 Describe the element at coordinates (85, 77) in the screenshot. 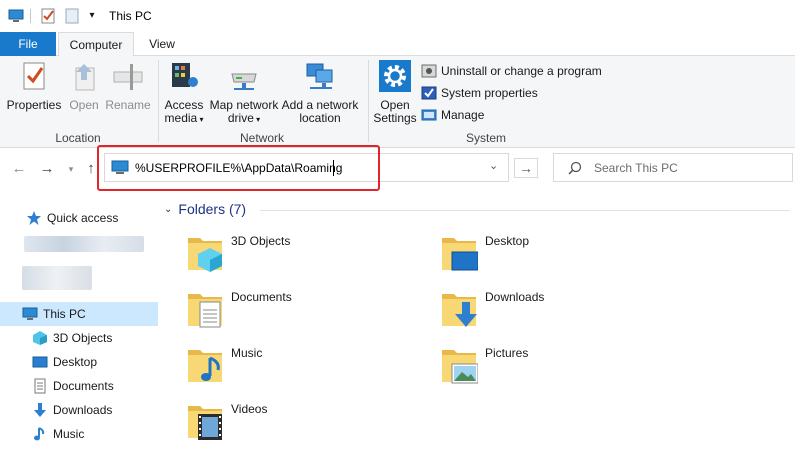

I see `open-icon` at that location.